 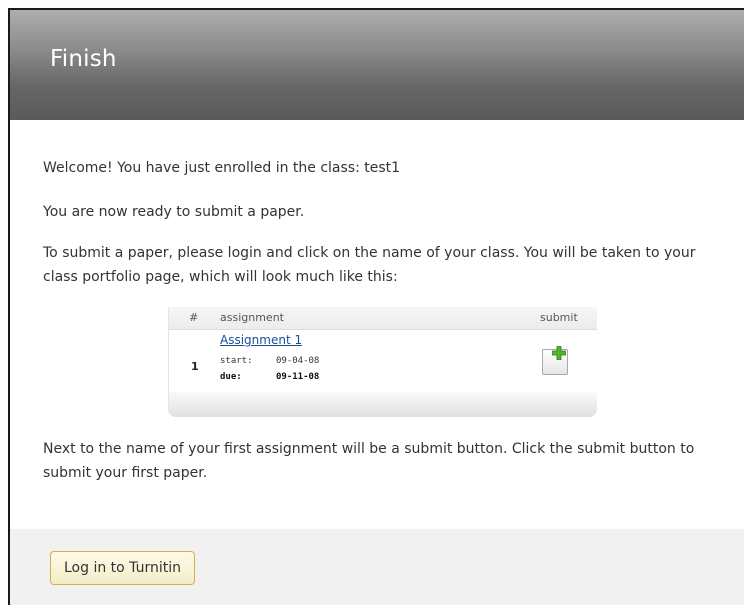 I want to click on preview-submit-button, so click(x=555, y=360).